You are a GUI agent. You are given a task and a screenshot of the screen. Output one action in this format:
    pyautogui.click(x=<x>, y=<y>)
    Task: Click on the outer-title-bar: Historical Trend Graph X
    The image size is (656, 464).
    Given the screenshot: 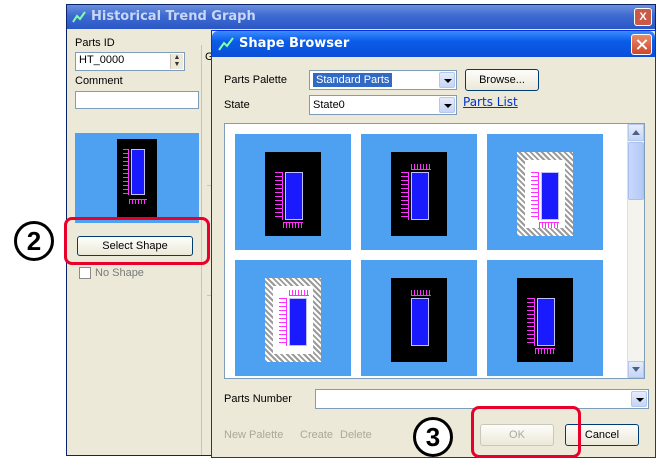 What is the action you would take?
    pyautogui.click(x=361, y=17)
    